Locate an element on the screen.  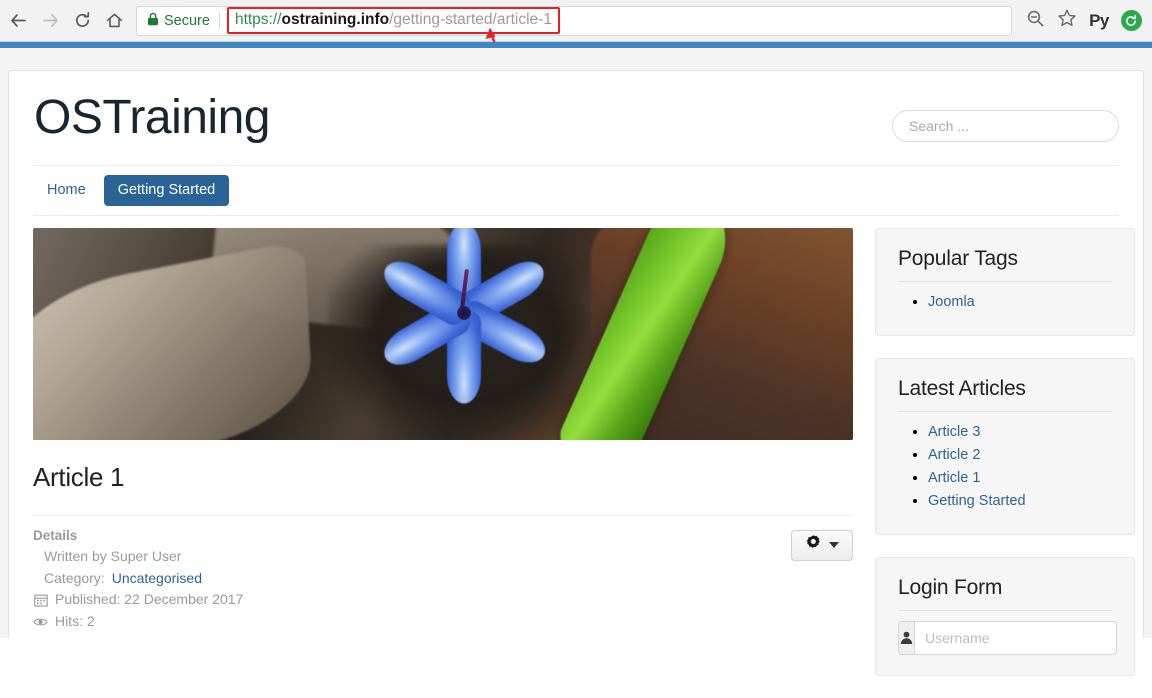
calendar-icon is located at coordinates (40, 600).